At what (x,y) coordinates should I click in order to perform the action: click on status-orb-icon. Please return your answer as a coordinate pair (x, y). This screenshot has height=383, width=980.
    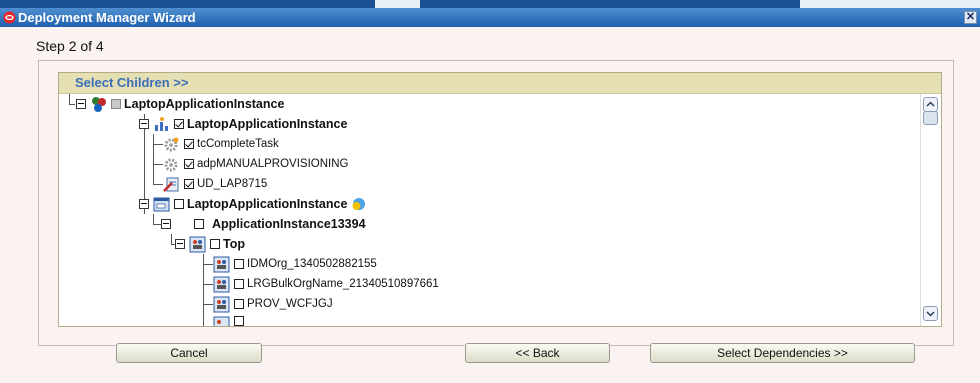
    Looking at the image, I should click on (359, 203).